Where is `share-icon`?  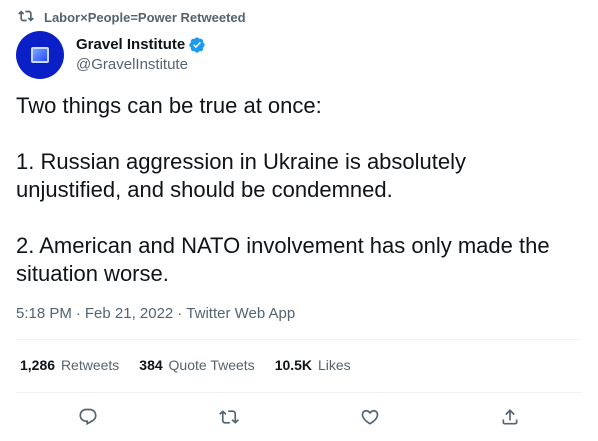
share-icon is located at coordinates (510, 417).